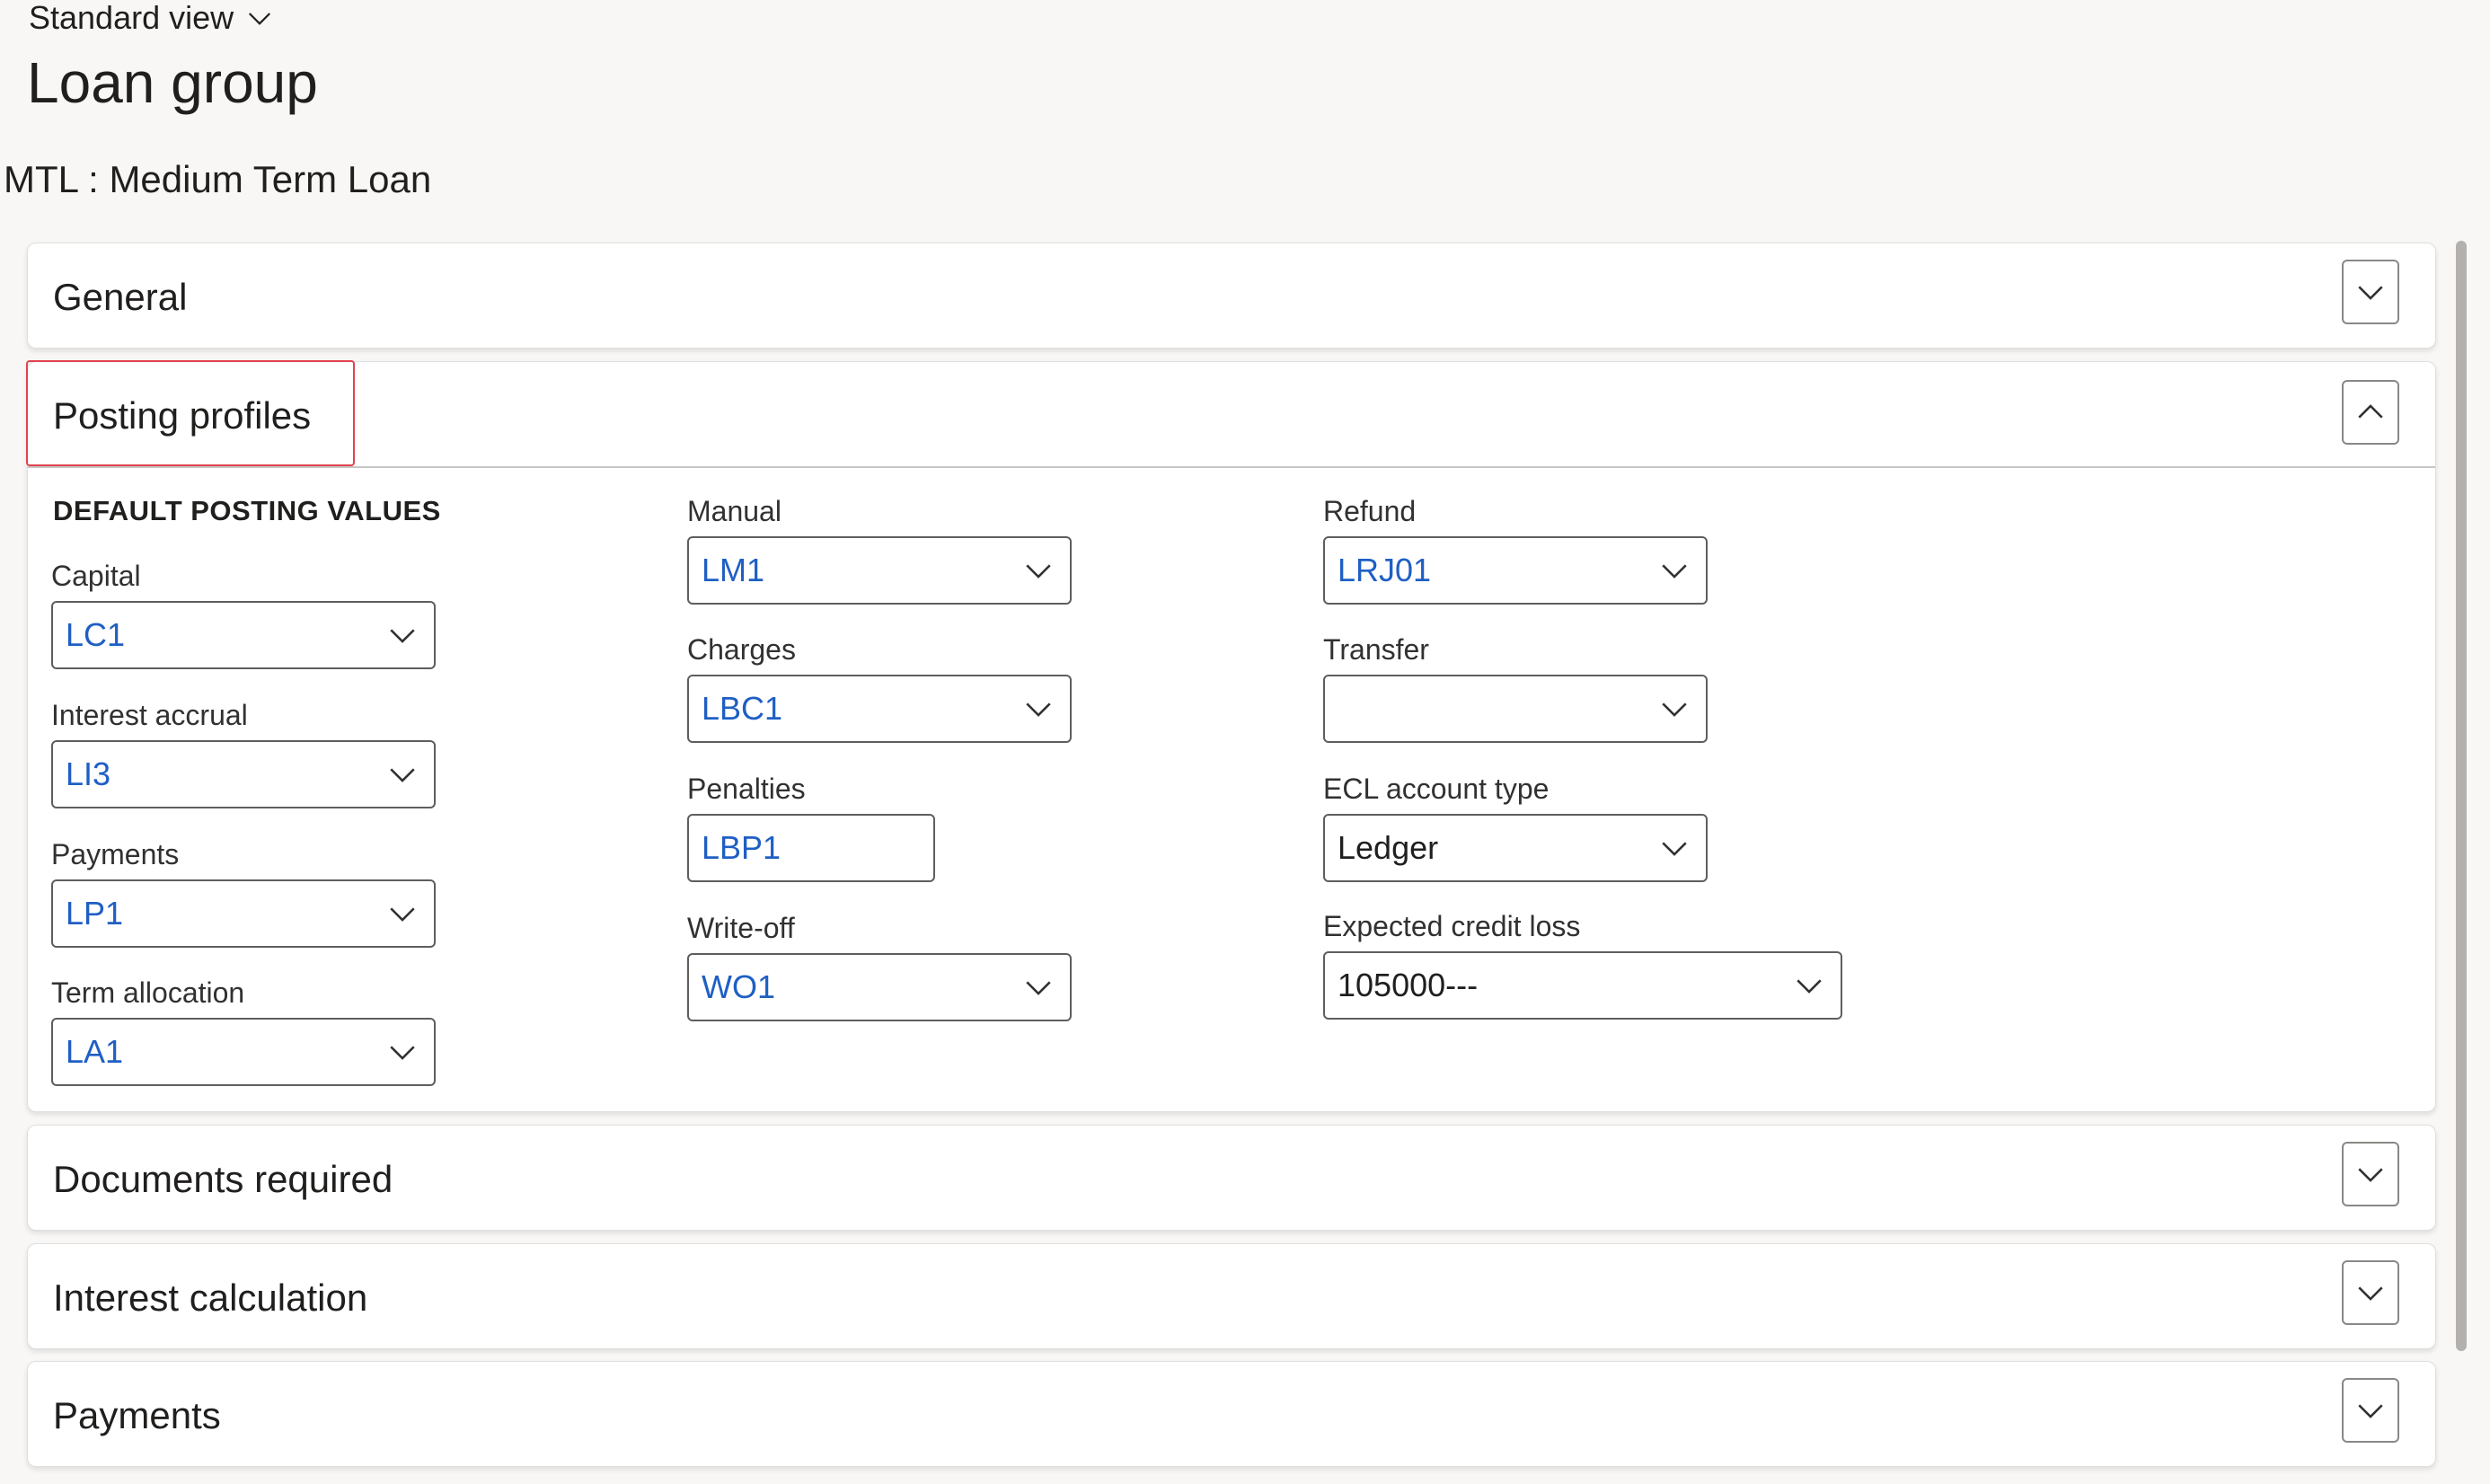  Describe the element at coordinates (734, 511) in the screenshot. I see `manual-label: Manual` at that location.